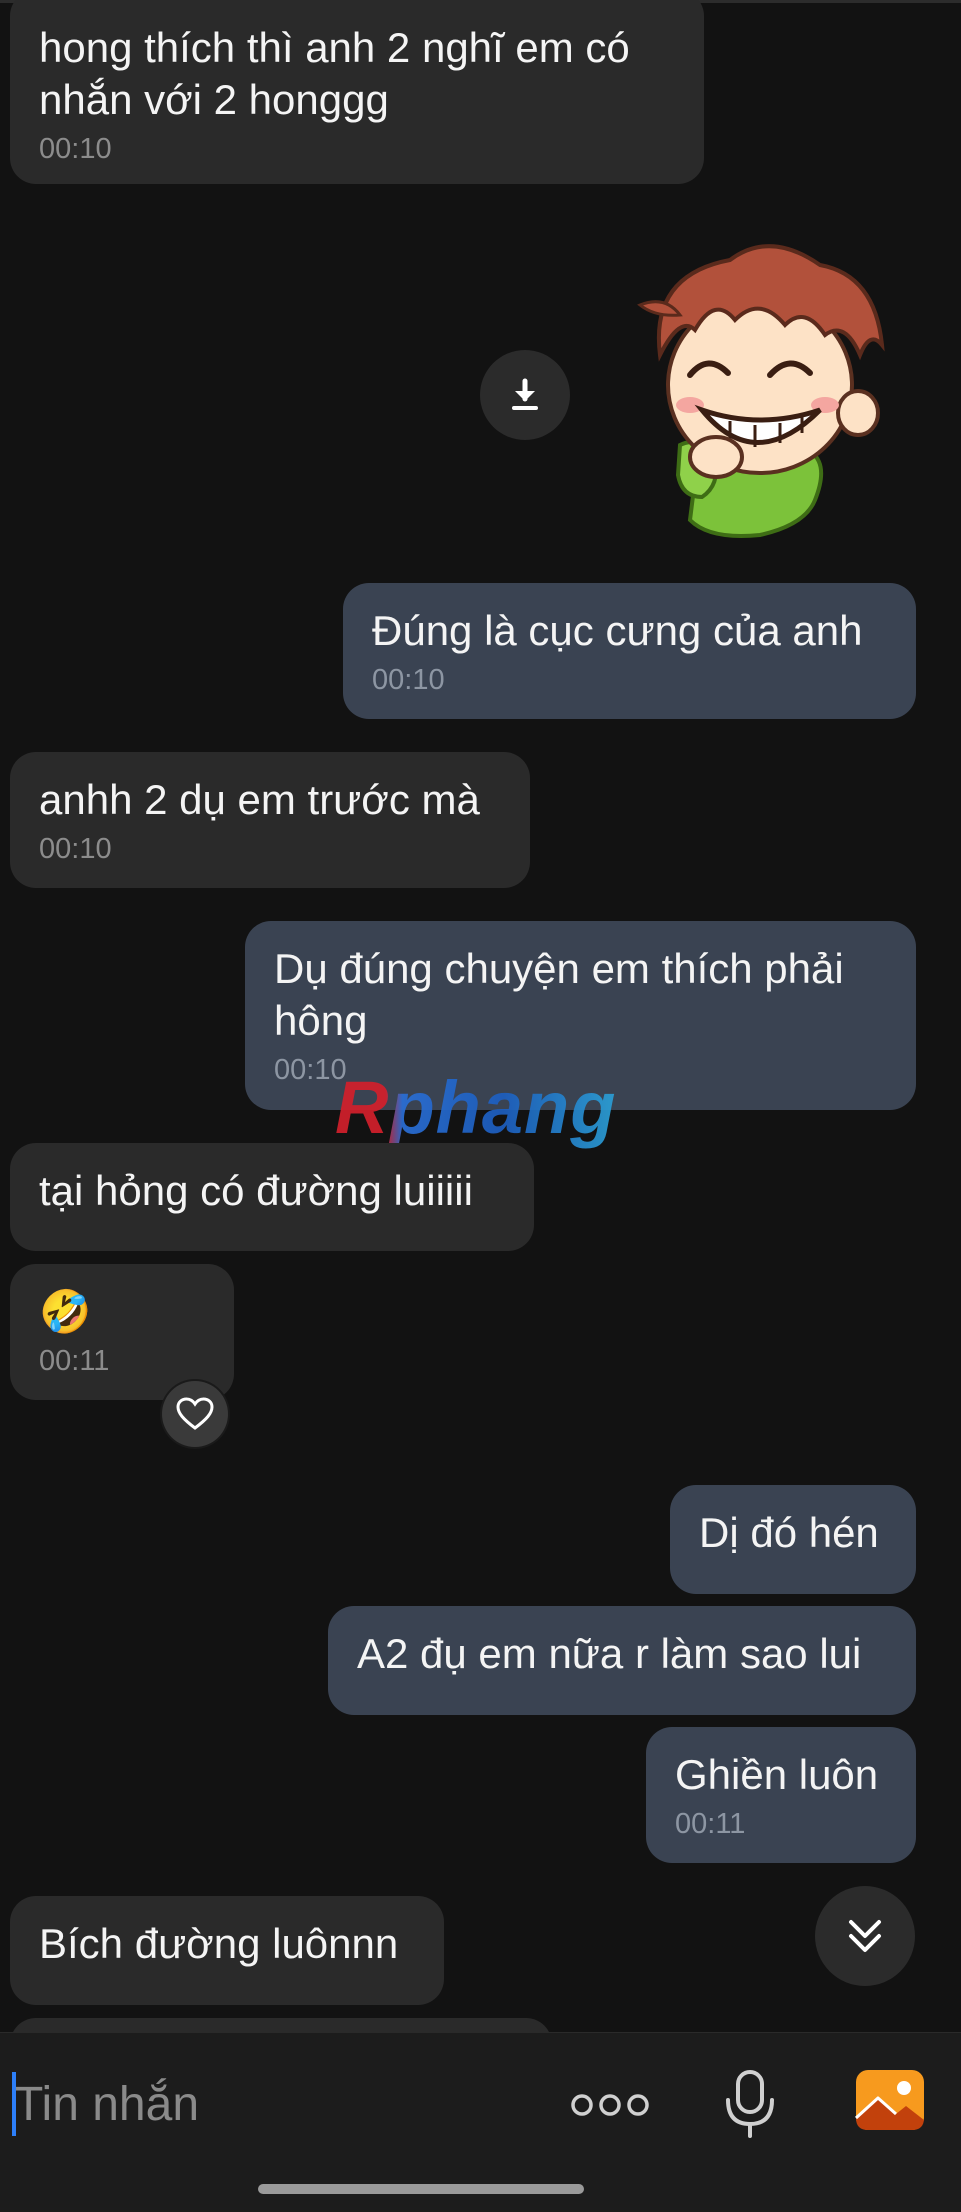  I want to click on download-icon, so click(525, 394).